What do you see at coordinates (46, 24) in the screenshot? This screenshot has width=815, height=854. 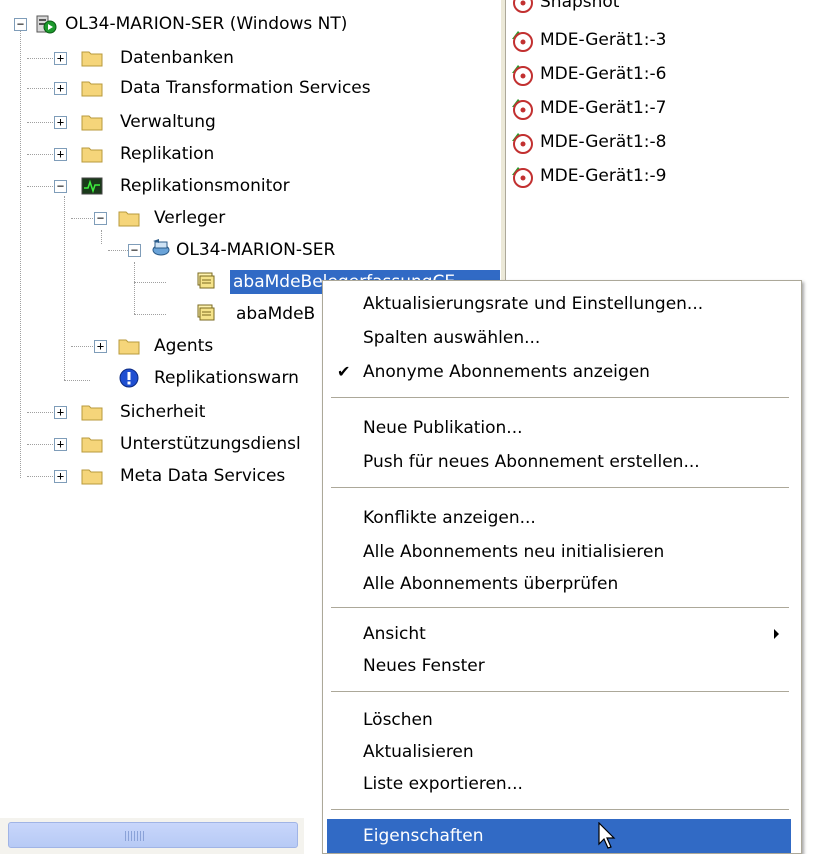 I see `server-icon` at bounding box center [46, 24].